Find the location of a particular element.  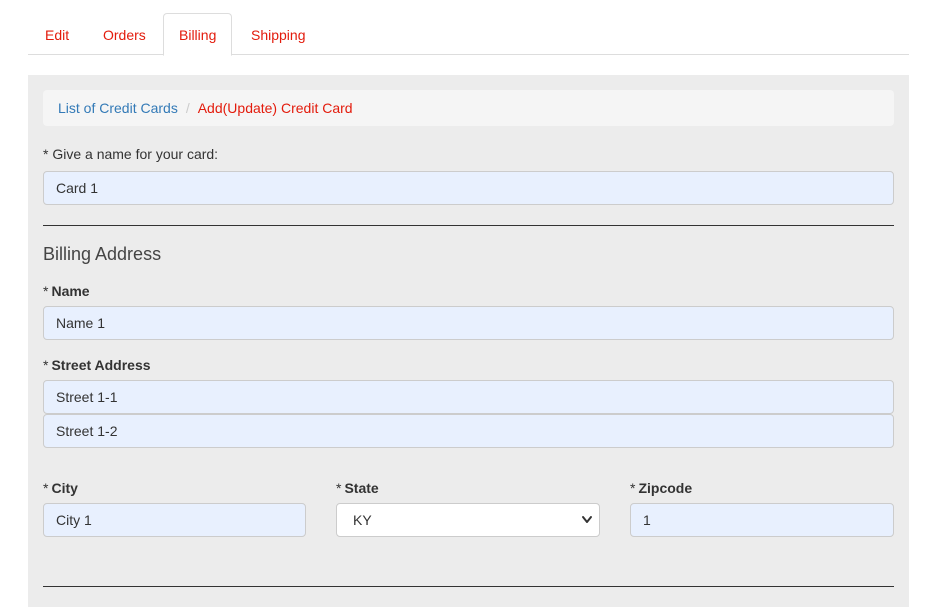

card-name-input: Card 1 is located at coordinates (468, 188).